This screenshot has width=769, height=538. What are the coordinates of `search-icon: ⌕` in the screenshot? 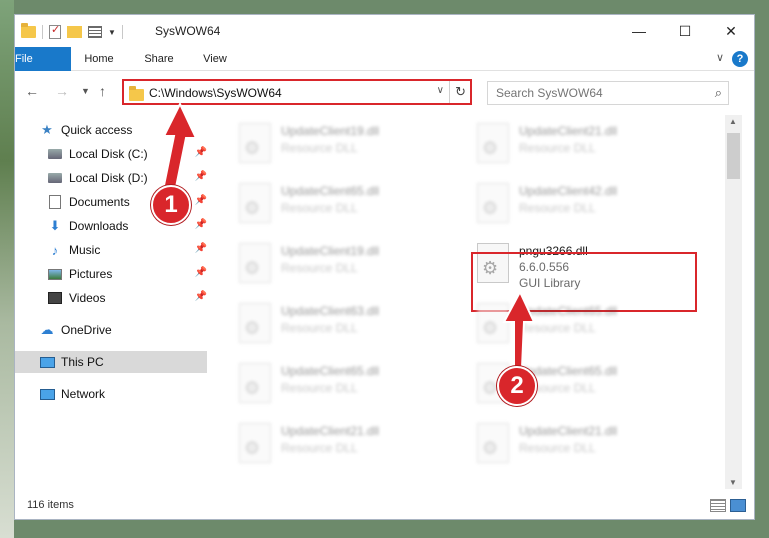 It's located at (718, 93).